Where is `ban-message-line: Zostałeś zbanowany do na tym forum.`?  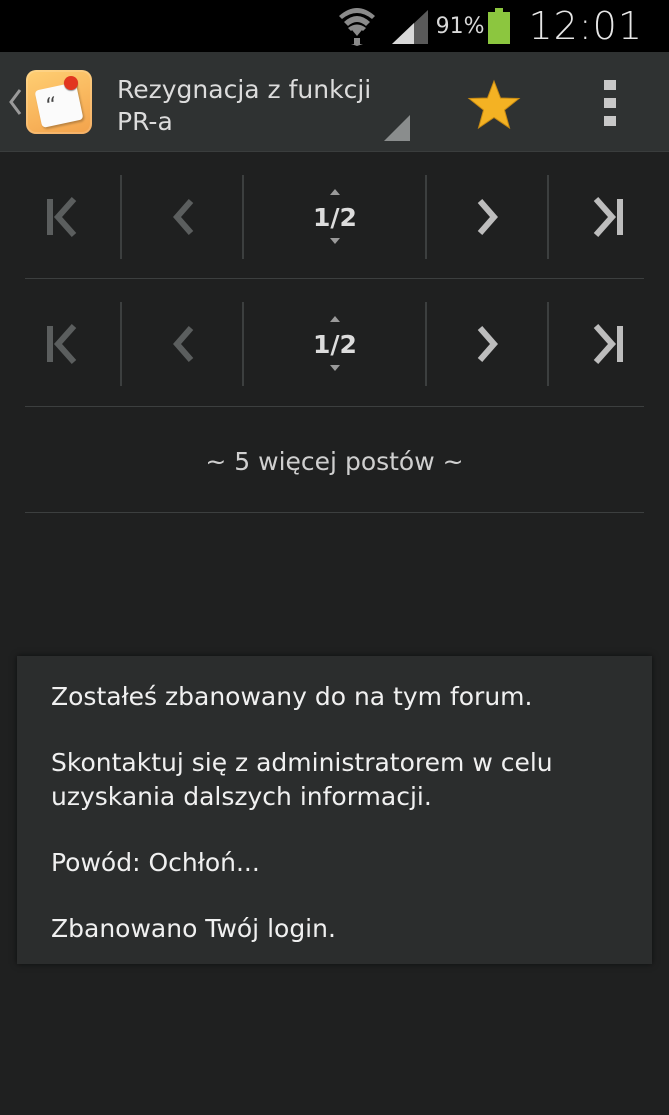
ban-message-line: Zostałeś zbanowany do na tym forum. is located at coordinates (292, 696).